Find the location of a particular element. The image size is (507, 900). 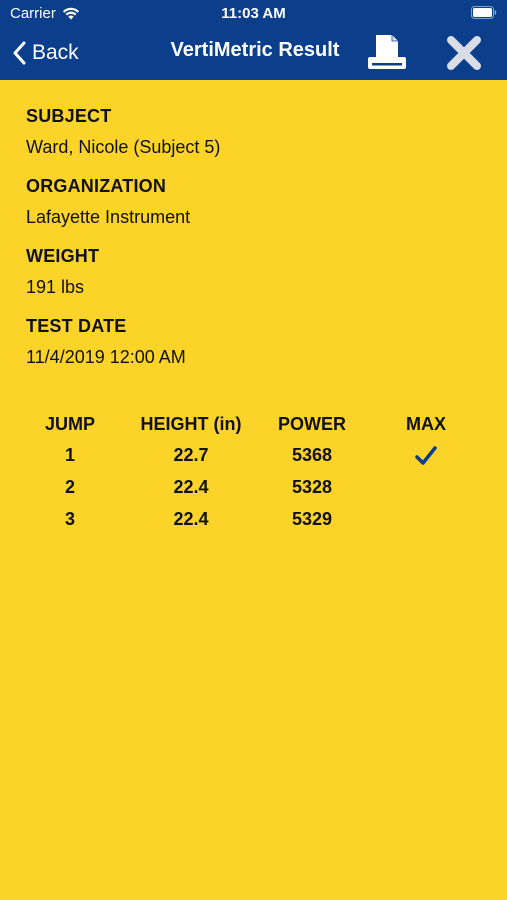

table-row: 2 22.4 5328 is located at coordinates (255, 487).